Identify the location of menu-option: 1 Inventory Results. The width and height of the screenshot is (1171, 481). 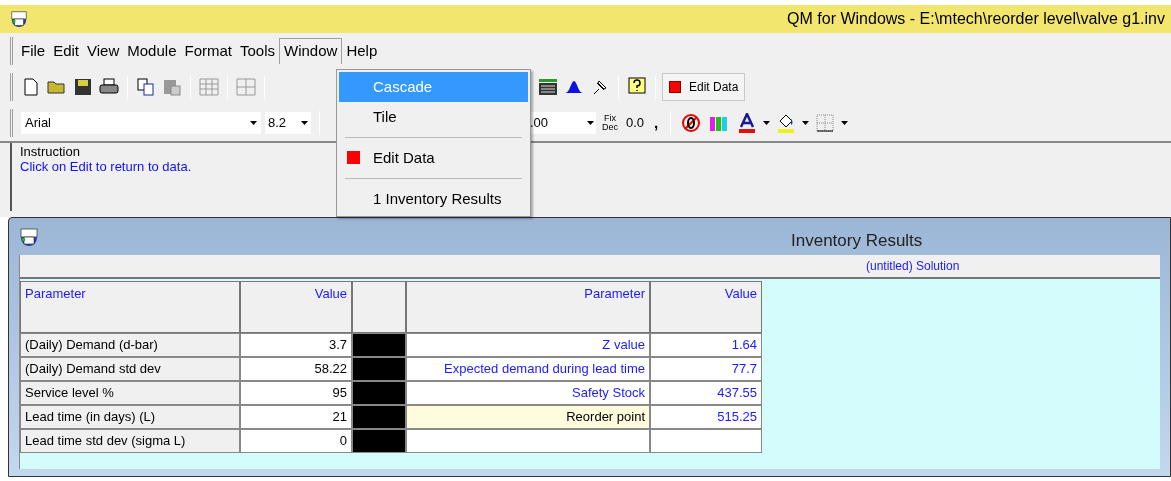
(433, 199).